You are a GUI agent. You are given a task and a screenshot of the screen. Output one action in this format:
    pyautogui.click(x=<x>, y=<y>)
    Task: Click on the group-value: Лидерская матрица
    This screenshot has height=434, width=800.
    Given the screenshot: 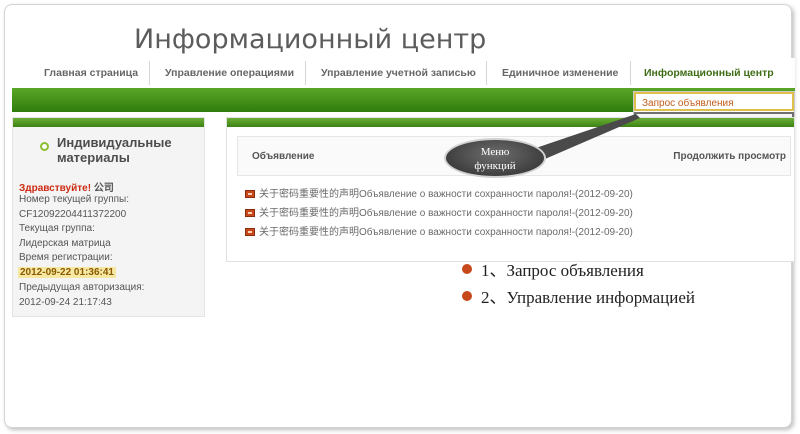 What is the action you would take?
    pyautogui.click(x=65, y=243)
    